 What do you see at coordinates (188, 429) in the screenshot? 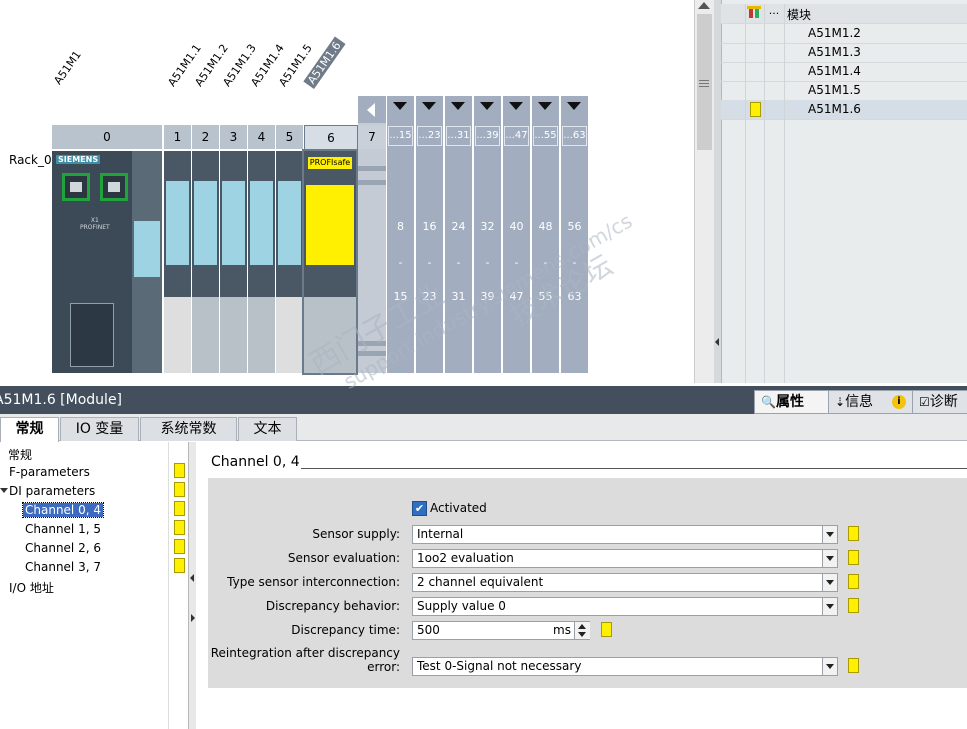
I see `tab-system-constants: 系统常数` at bounding box center [188, 429].